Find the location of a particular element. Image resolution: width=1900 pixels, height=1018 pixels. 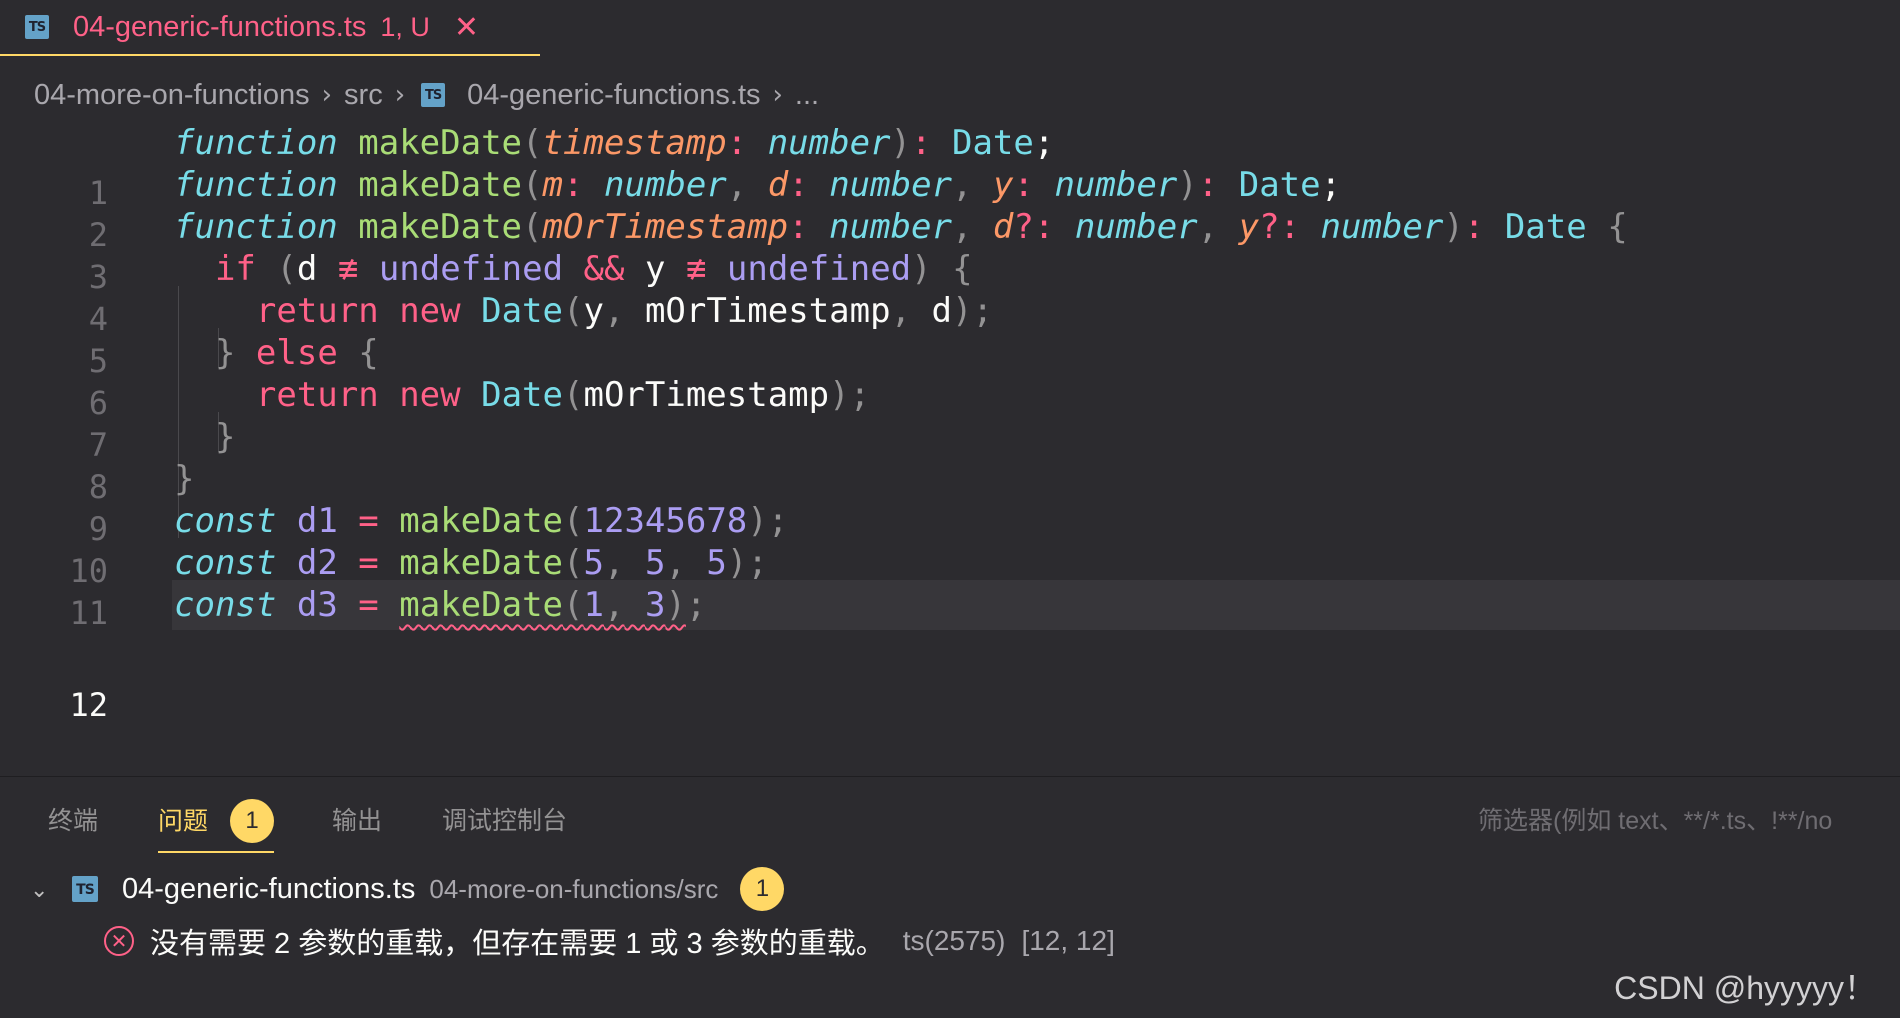

tab-problems: 问题 1 is located at coordinates (216, 826).